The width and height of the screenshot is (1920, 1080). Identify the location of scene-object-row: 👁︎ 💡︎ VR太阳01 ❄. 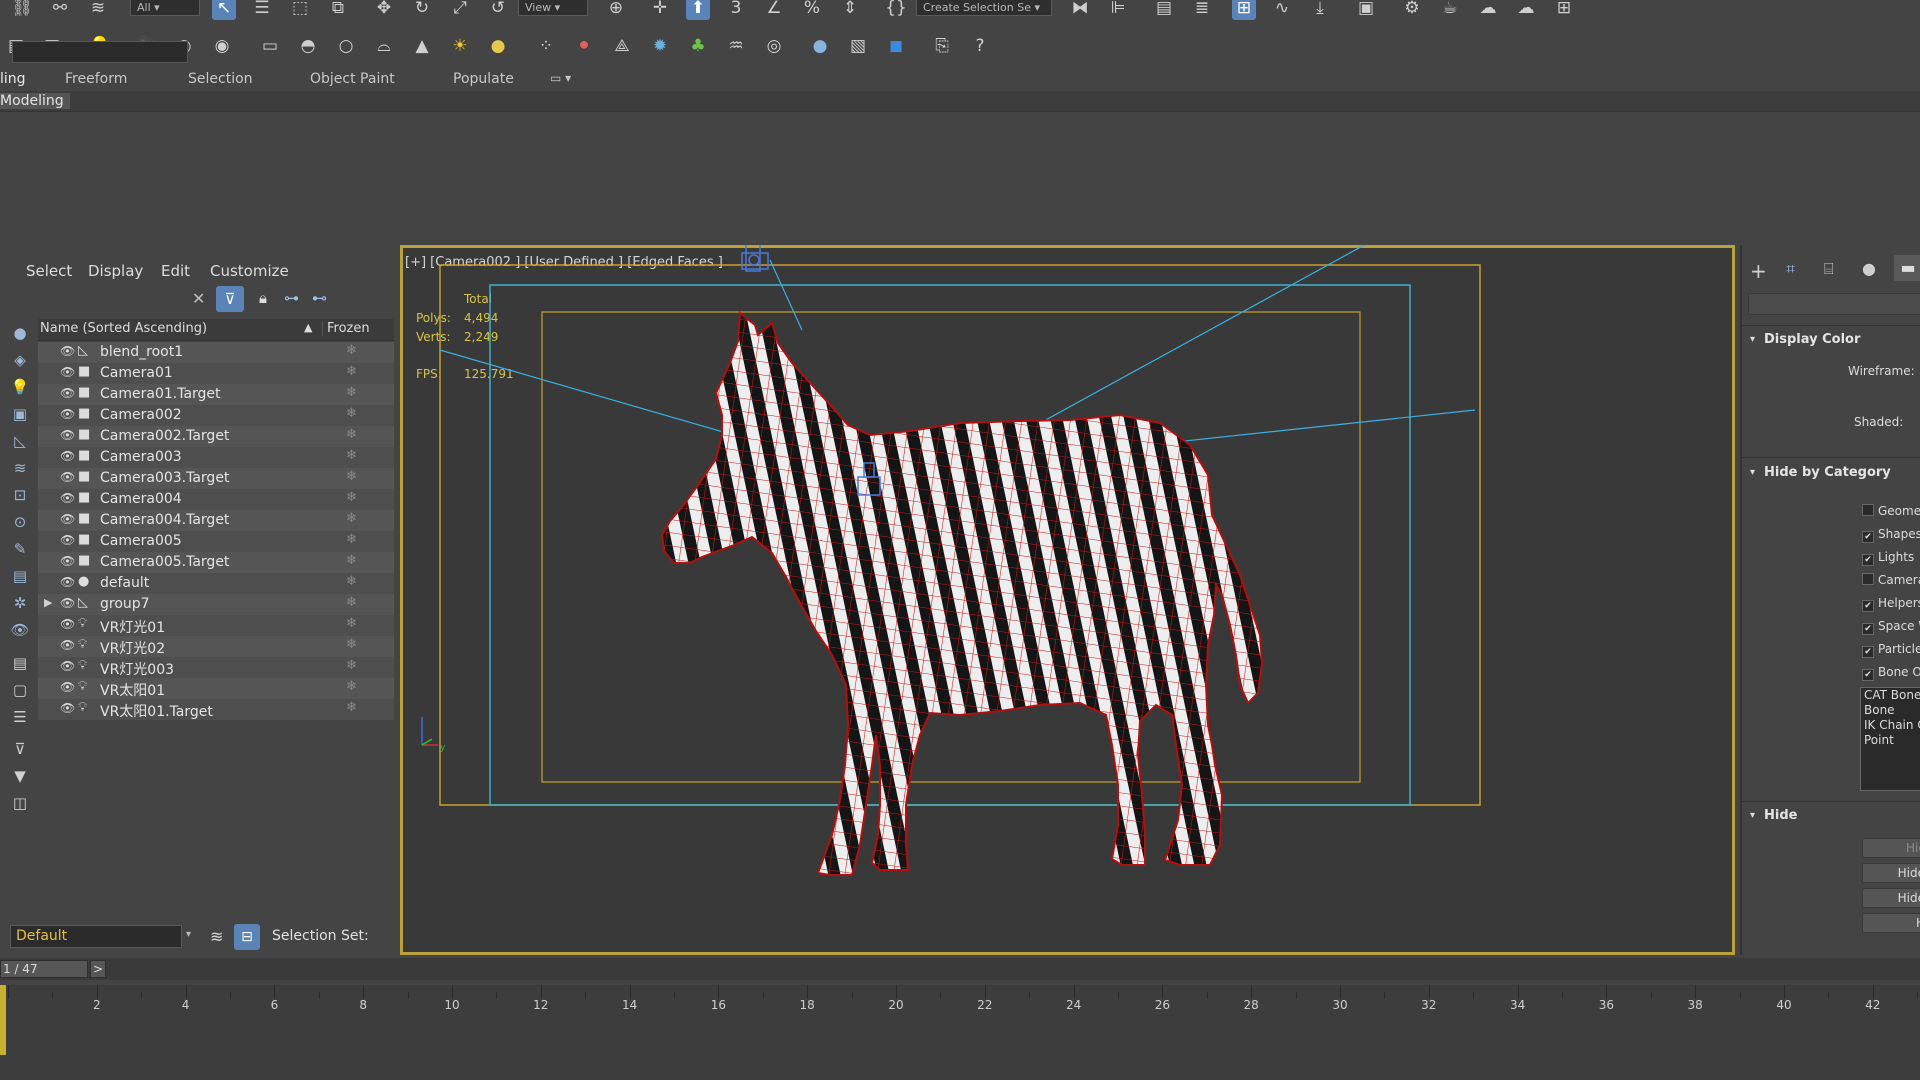
(216, 688).